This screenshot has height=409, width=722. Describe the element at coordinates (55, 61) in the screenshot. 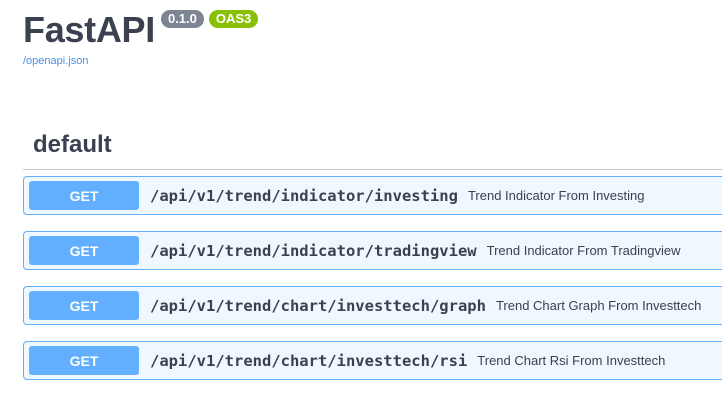

I see `openapi-json-link: /openapi.json` at that location.